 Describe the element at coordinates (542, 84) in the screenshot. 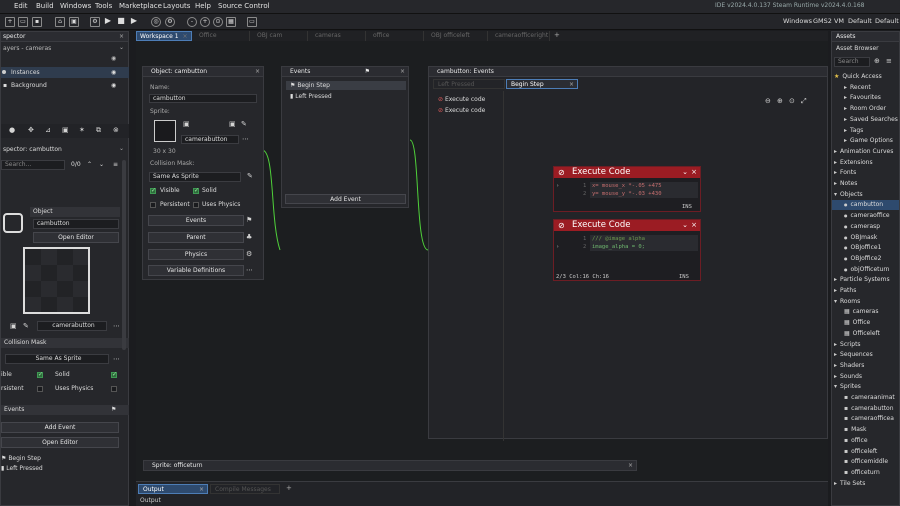

I see `tab-begin-step: Begin Step ×` at that location.